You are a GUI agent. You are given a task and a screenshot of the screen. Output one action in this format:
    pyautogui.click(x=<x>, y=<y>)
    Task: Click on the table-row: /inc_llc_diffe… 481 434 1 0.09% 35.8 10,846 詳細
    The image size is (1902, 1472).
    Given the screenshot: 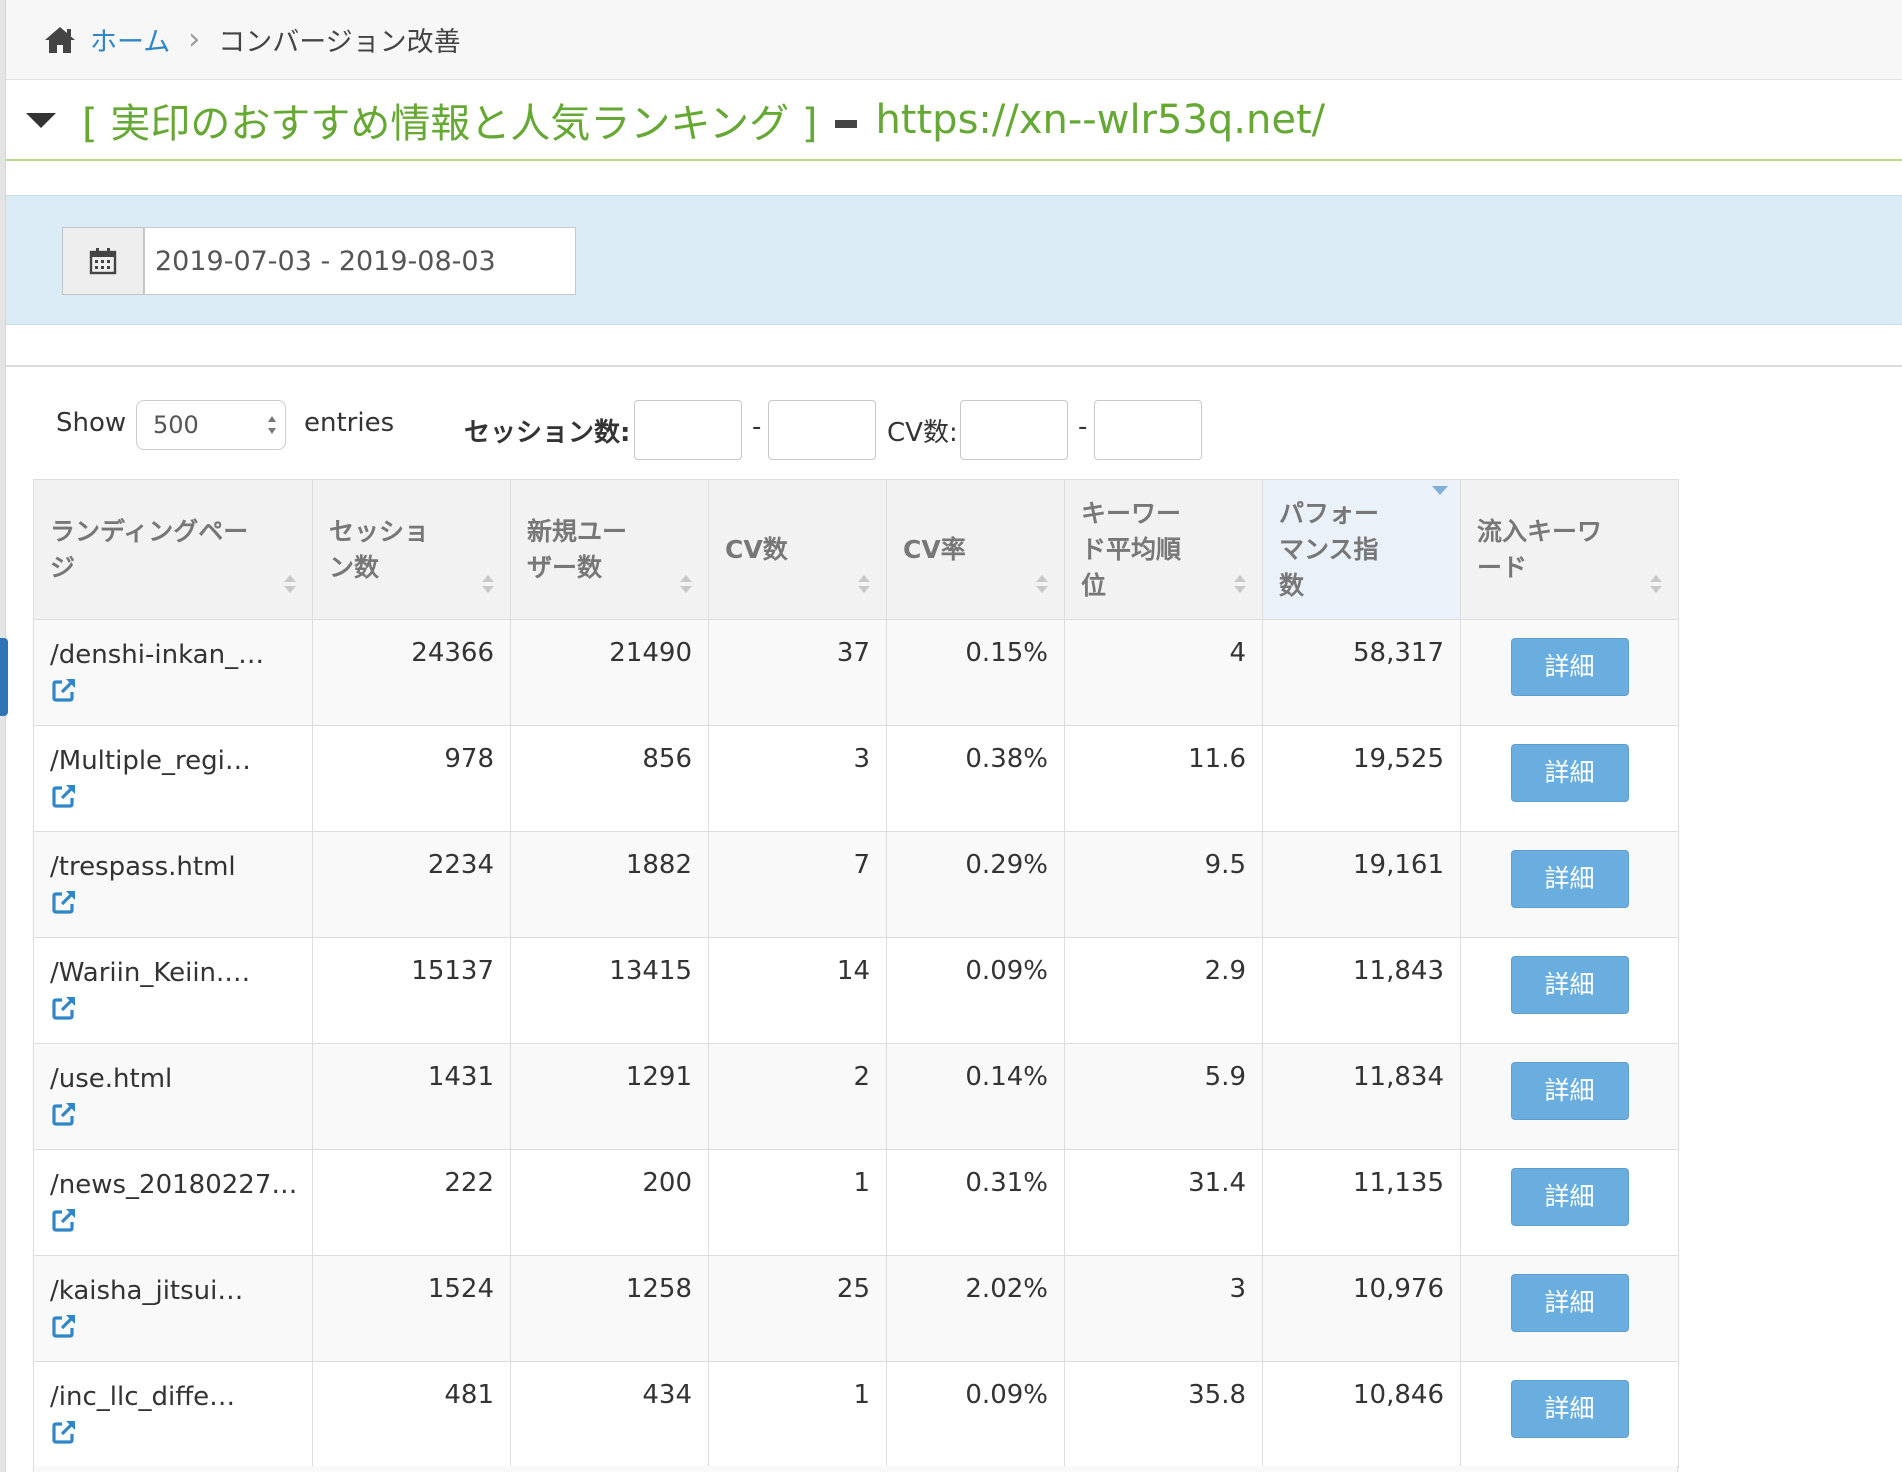 What is the action you would take?
    pyautogui.click(x=856, y=1414)
    